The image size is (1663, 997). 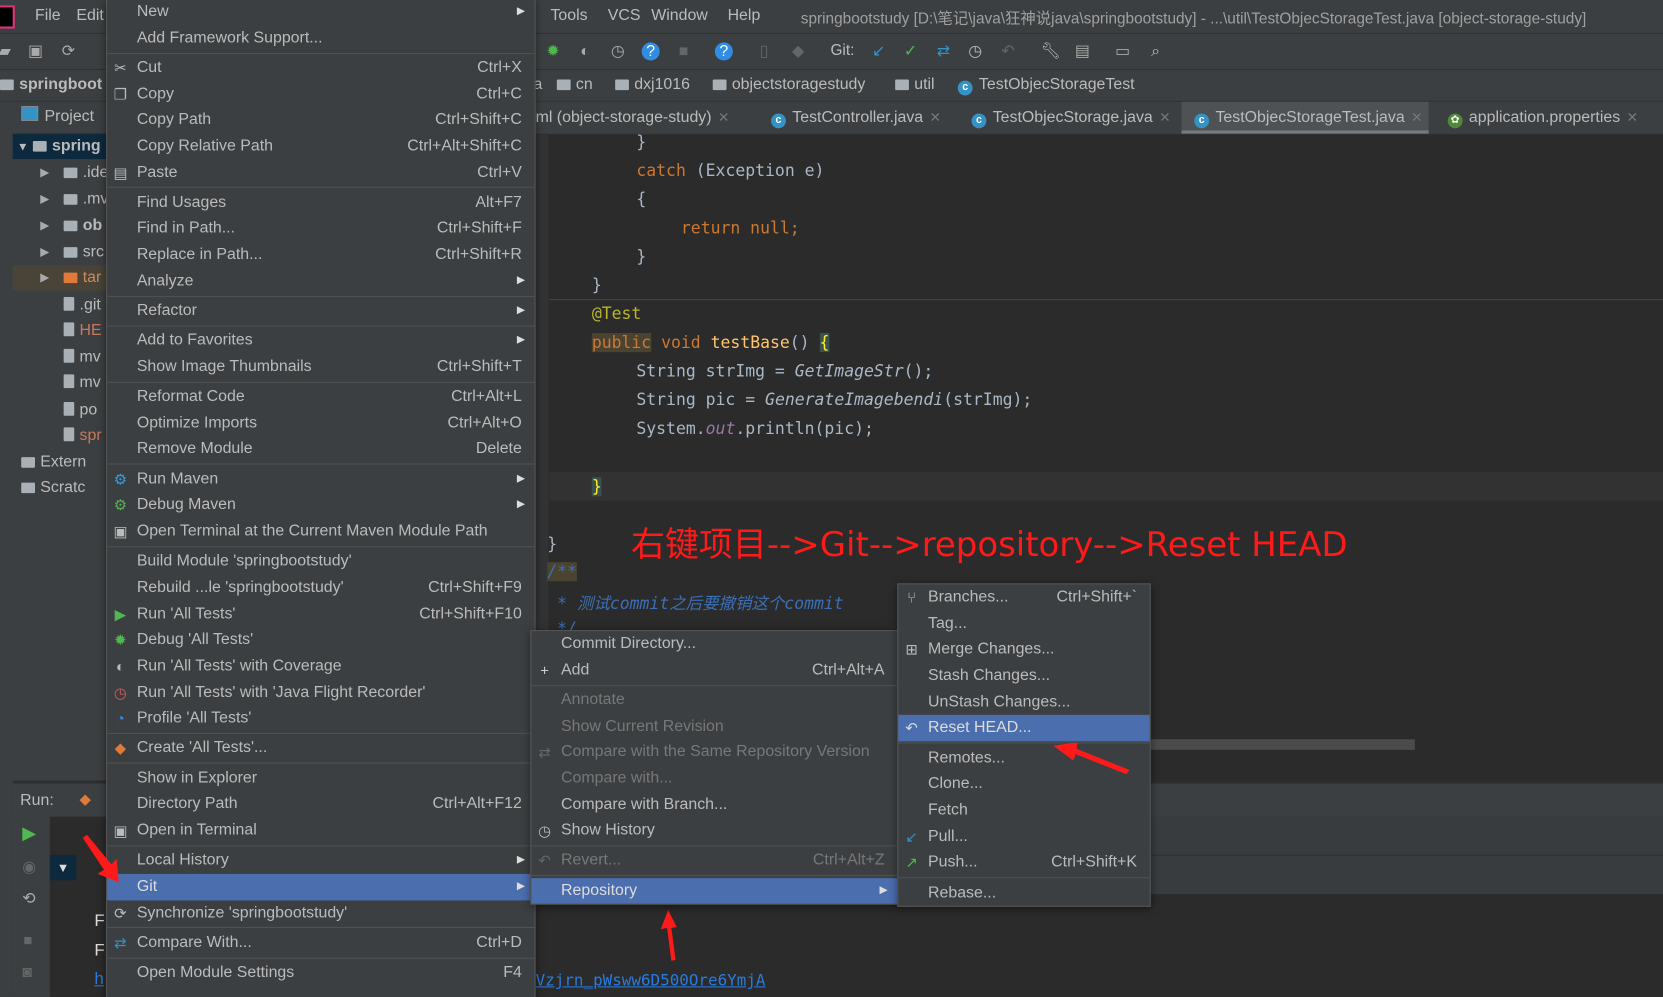 I want to click on red-arrow-to-git, so click(x=100, y=858).